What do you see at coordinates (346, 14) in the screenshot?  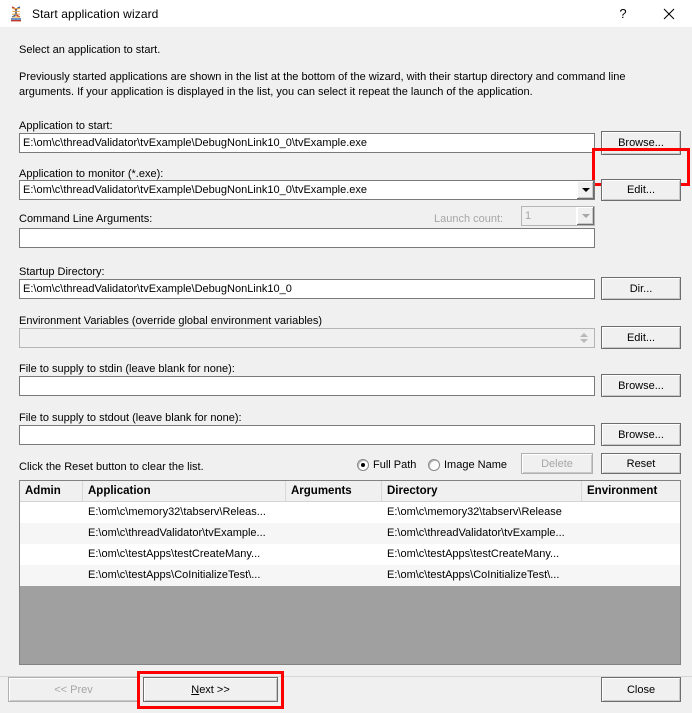 I see `title-bar: Start application wizard ?` at bounding box center [346, 14].